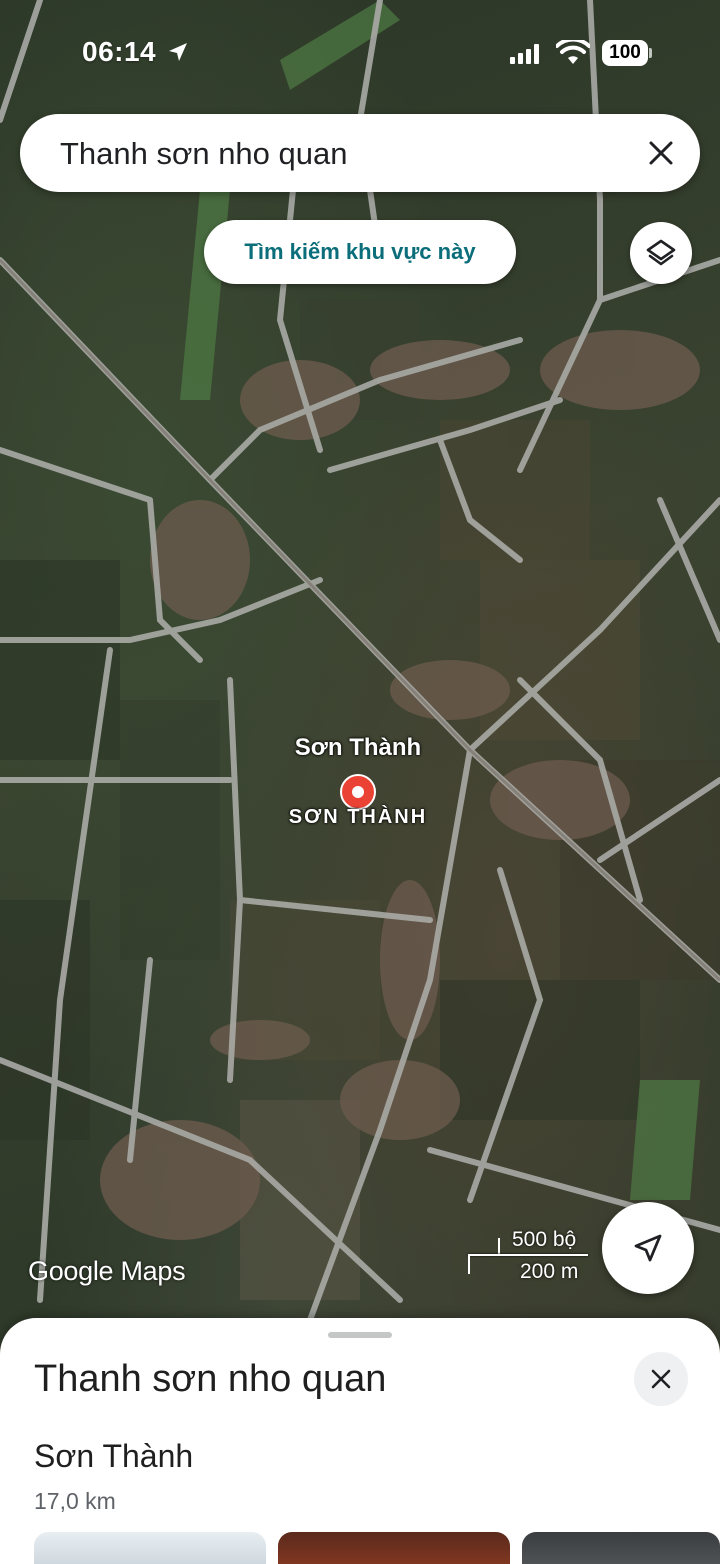 This screenshot has height=1564, width=720. I want to click on result-name: Sơn Thành, so click(113, 1456).